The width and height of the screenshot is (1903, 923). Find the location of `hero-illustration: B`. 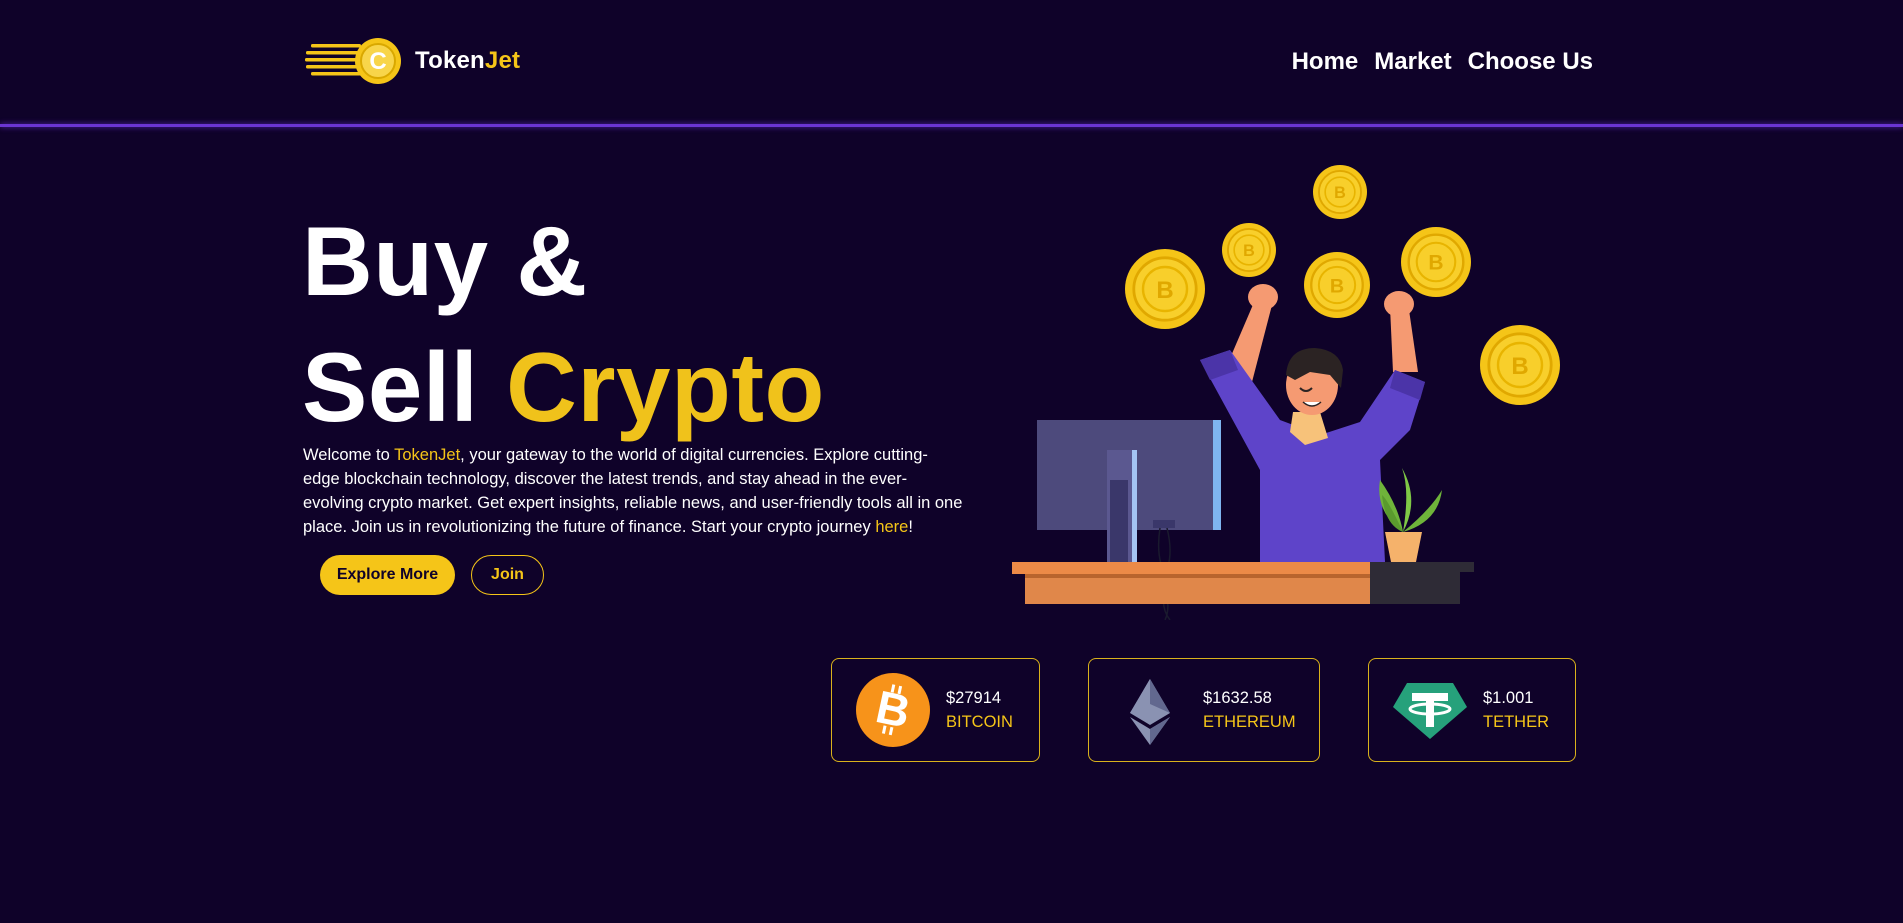

hero-illustration: B is located at coordinates (1291, 390).